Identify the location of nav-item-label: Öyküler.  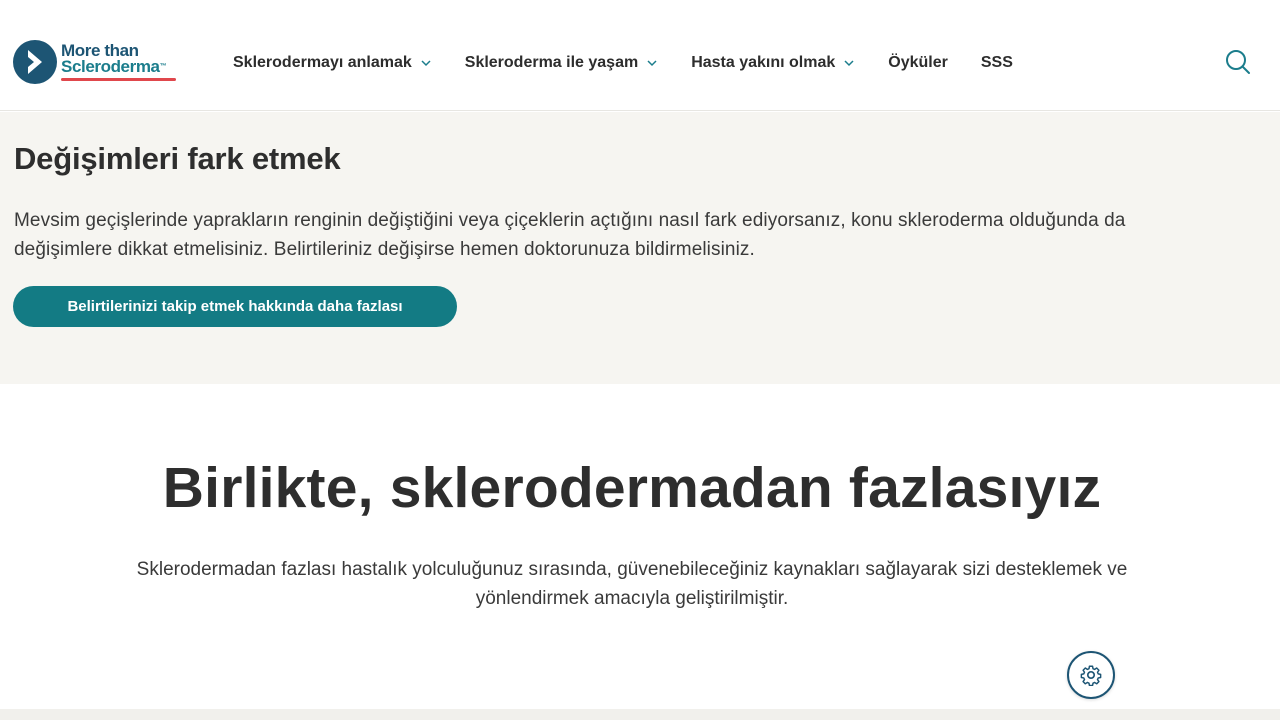
(918, 62).